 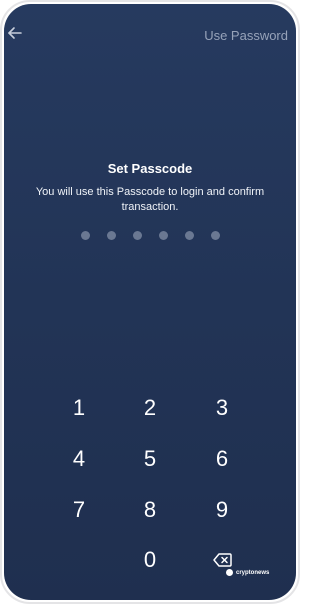 I want to click on key-9: 9, so click(x=222, y=510).